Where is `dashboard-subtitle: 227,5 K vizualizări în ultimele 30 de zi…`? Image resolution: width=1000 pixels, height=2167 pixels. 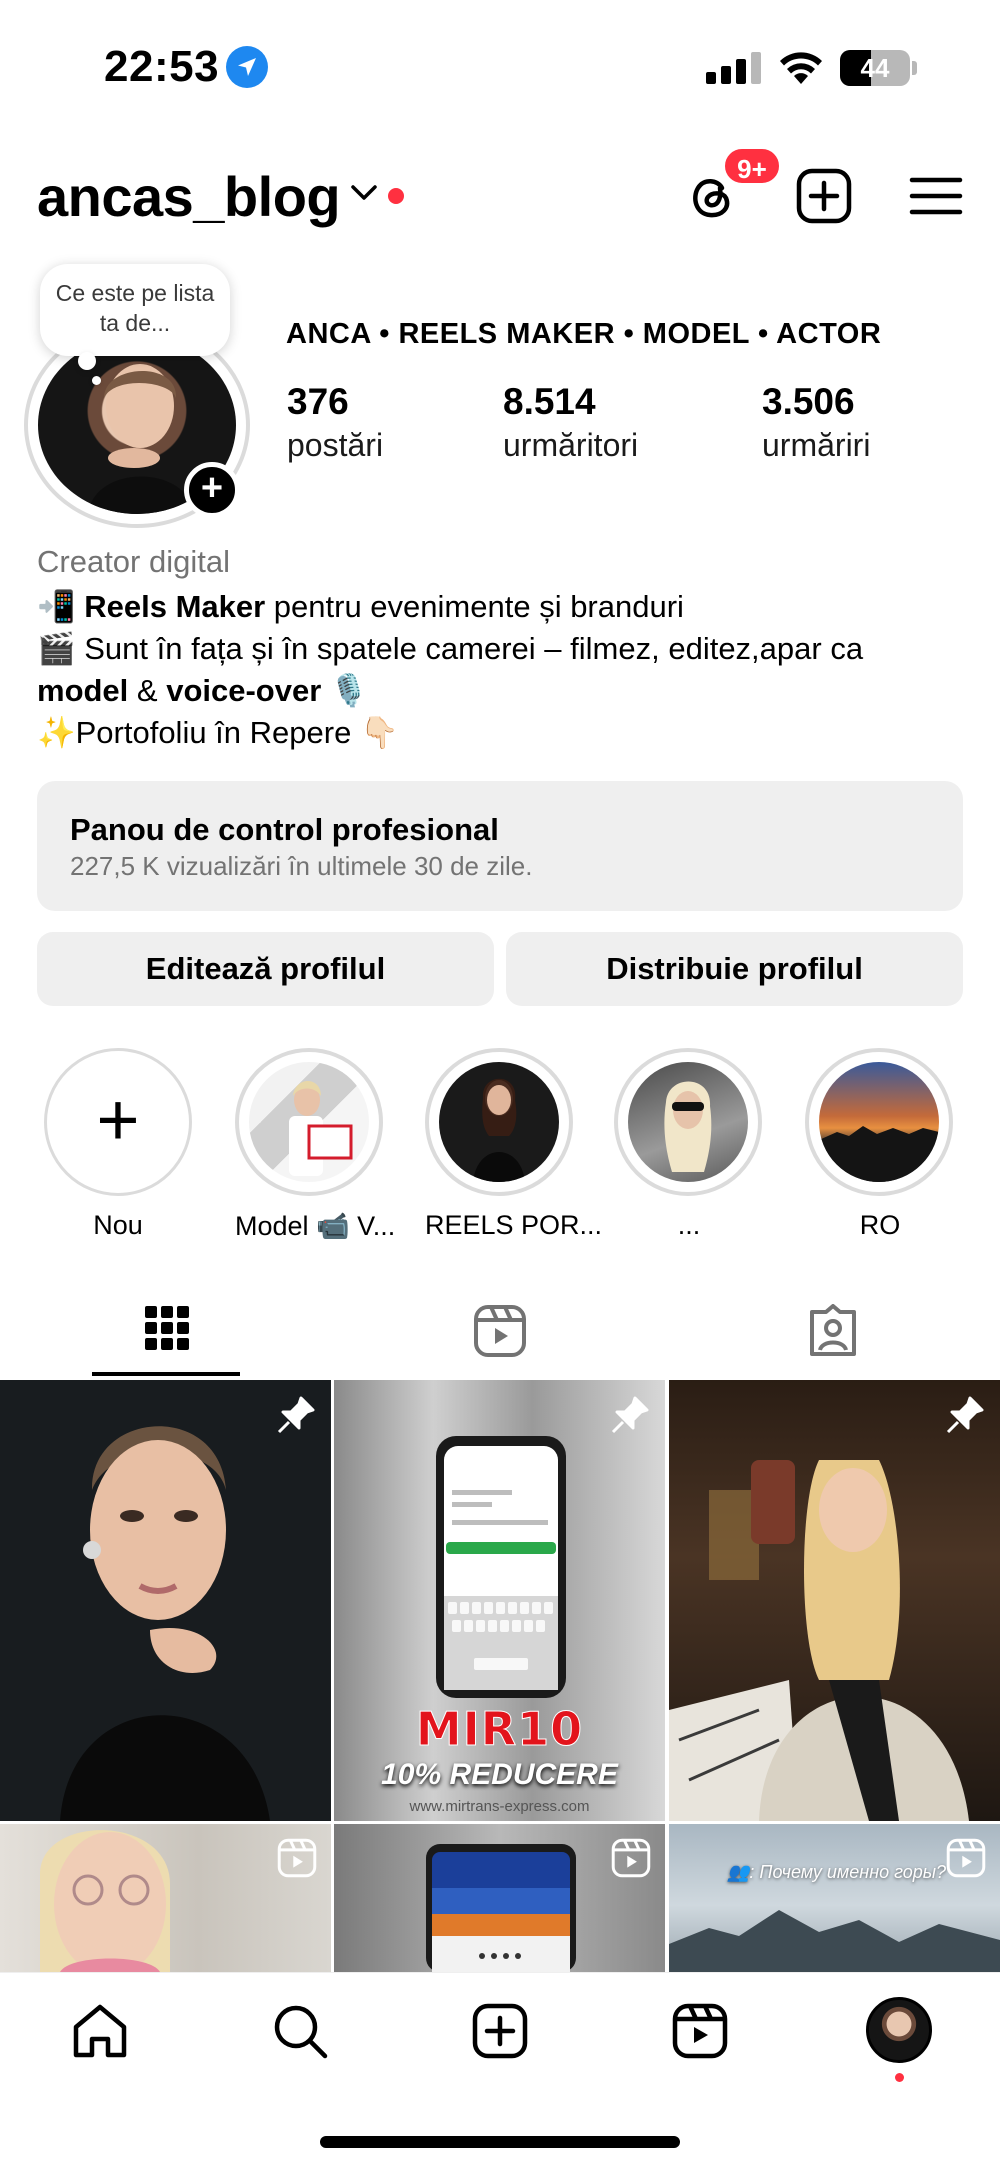 dashboard-subtitle: 227,5 K vizualizări în ultimele 30 de zi… is located at coordinates (301, 866).